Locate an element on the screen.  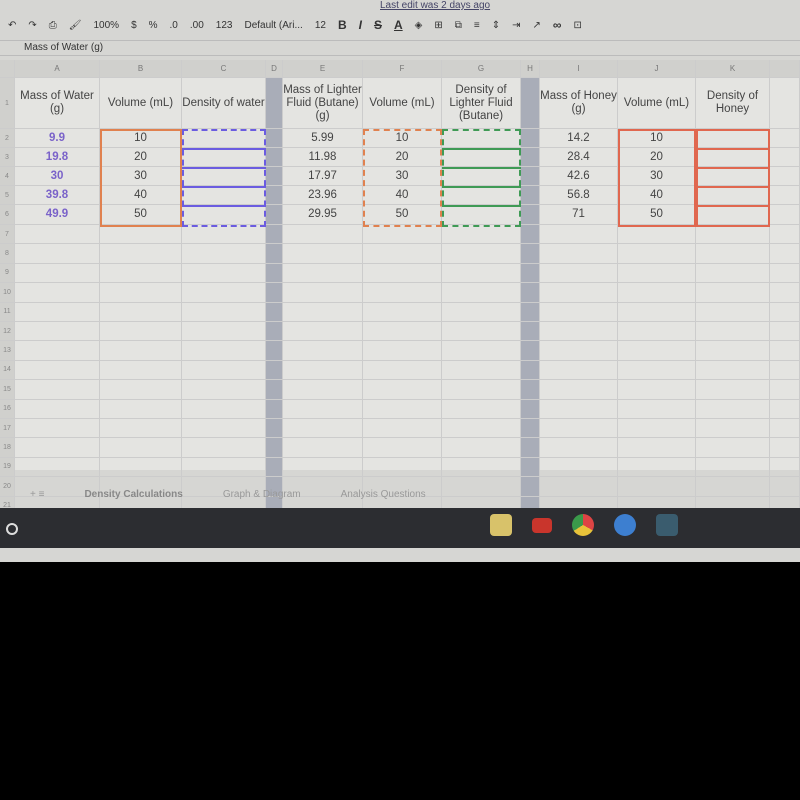
column-header-K: K is located at coordinates (733, 69).